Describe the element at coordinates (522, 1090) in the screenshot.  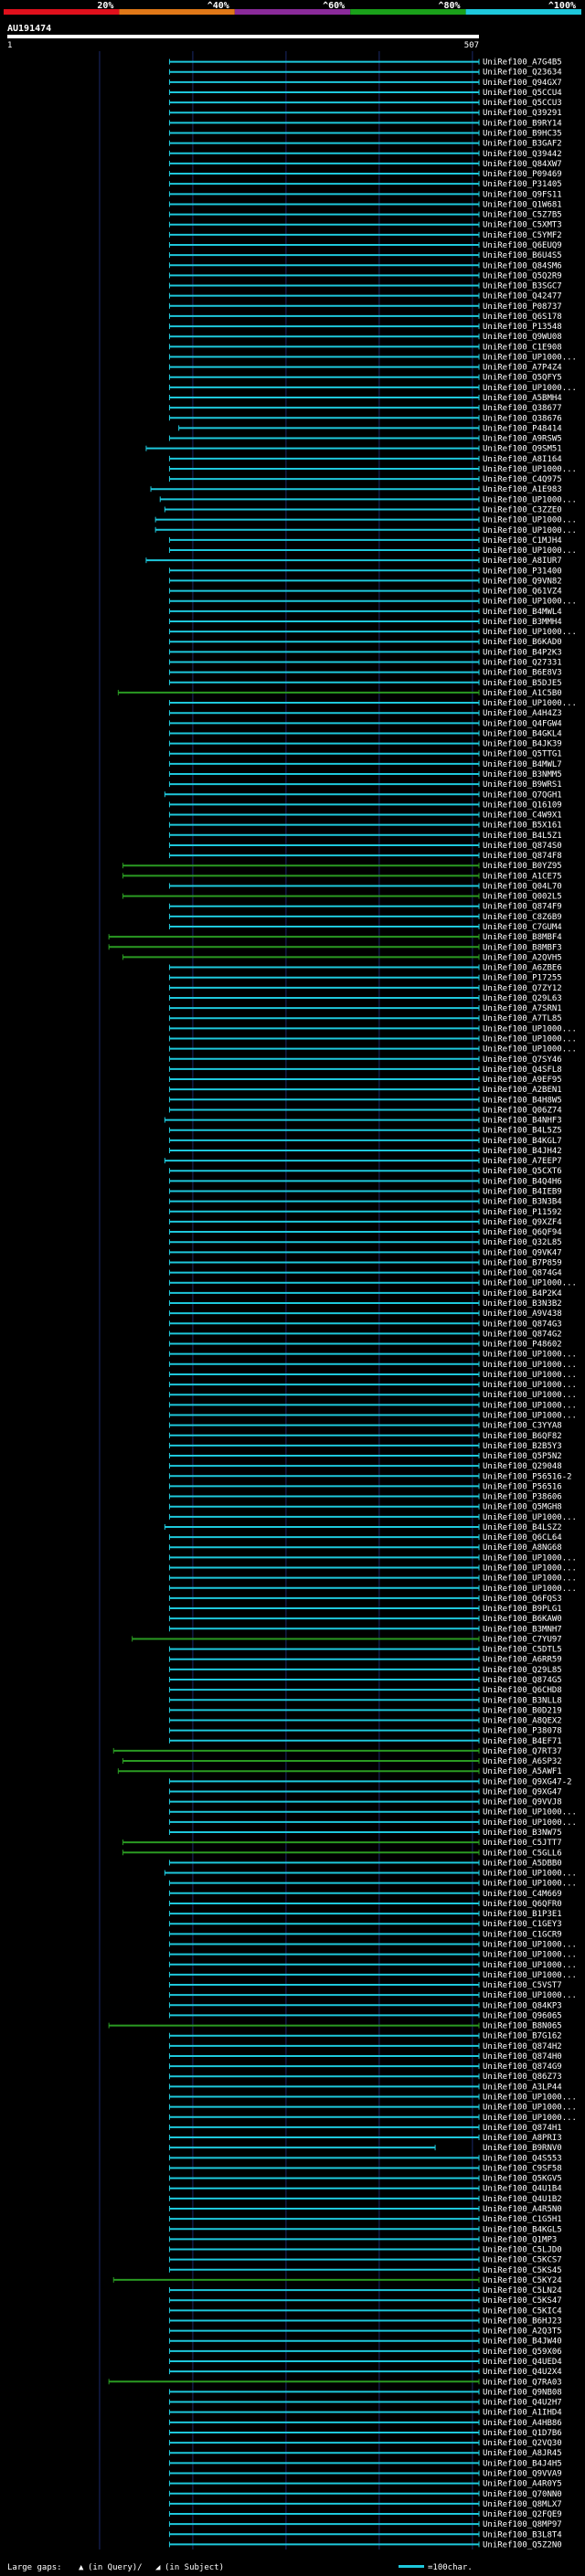
I see `hit-label: UniRef100_A2BEN1` at that location.